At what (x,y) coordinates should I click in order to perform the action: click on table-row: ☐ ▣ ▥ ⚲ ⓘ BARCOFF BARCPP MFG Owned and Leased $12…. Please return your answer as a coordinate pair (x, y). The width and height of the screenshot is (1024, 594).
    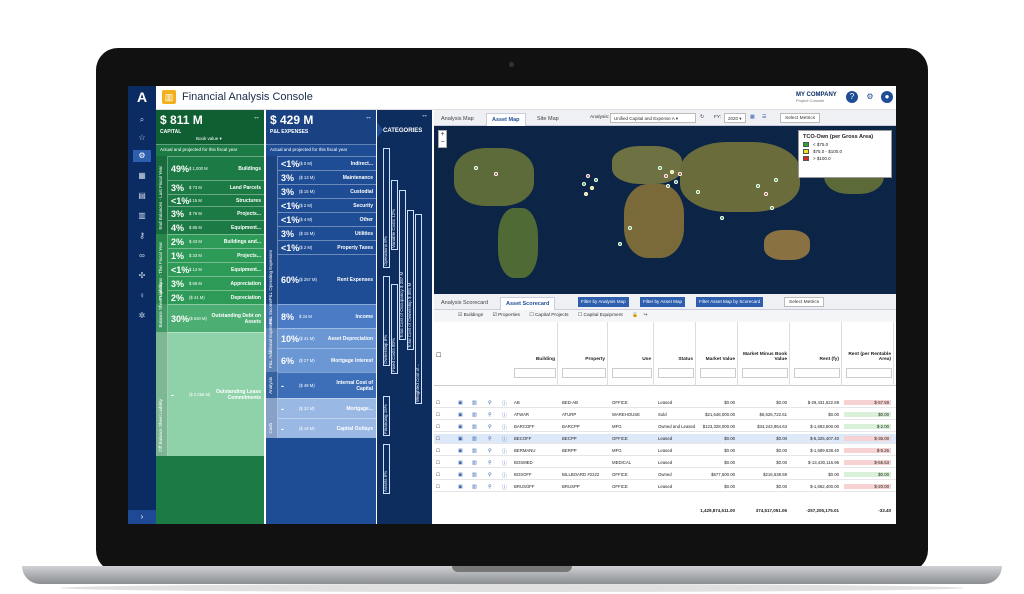
    Looking at the image, I should click on (665, 427).